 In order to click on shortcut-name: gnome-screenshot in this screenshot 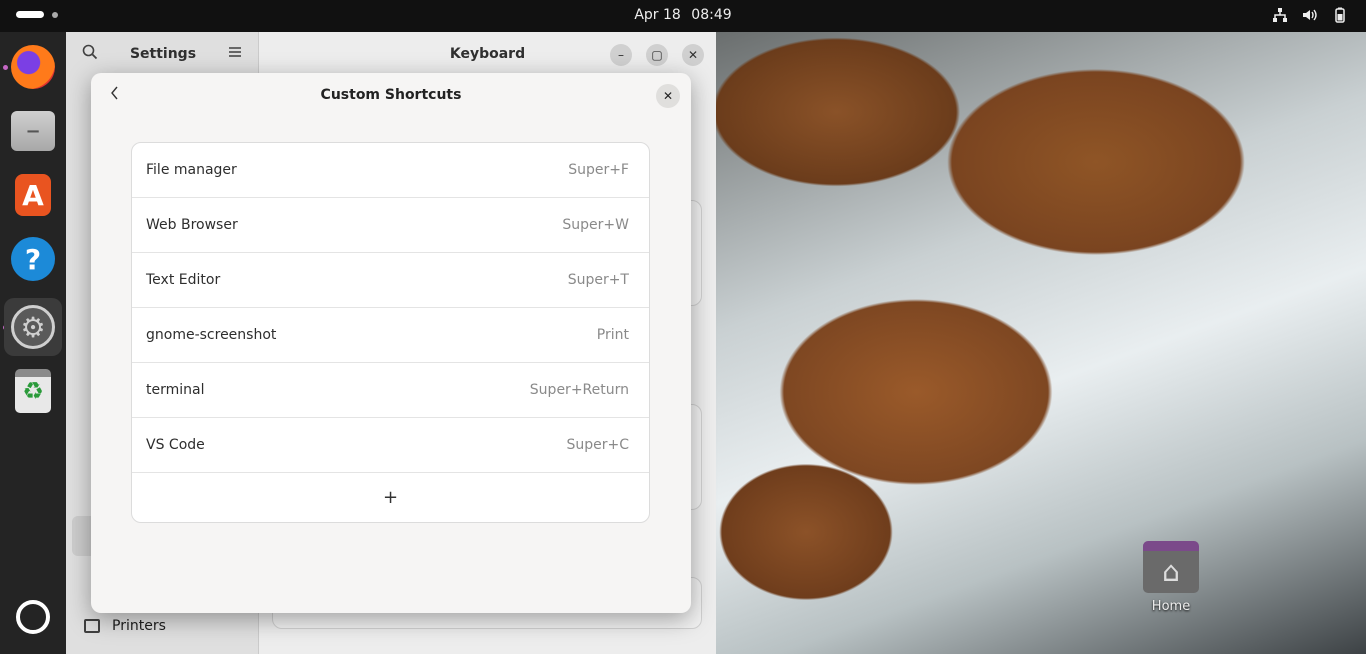, I will do `click(211, 335)`.